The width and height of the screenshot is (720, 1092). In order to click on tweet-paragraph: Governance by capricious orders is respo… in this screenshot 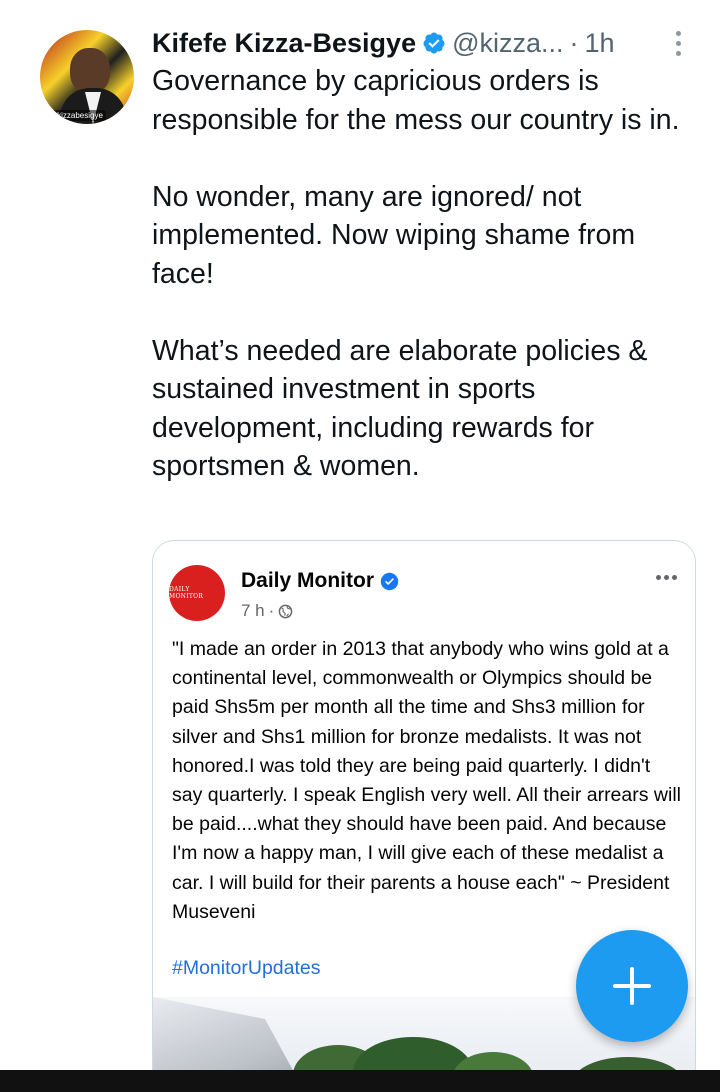, I will do `click(416, 100)`.